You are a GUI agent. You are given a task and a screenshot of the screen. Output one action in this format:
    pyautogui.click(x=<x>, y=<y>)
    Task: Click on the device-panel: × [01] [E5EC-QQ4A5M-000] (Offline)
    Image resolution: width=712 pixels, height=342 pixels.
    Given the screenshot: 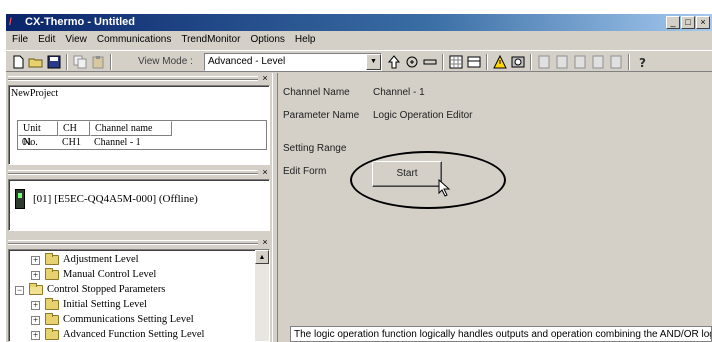 What is the action you would take?
    pyautogui.click(x=139, y=202)
    